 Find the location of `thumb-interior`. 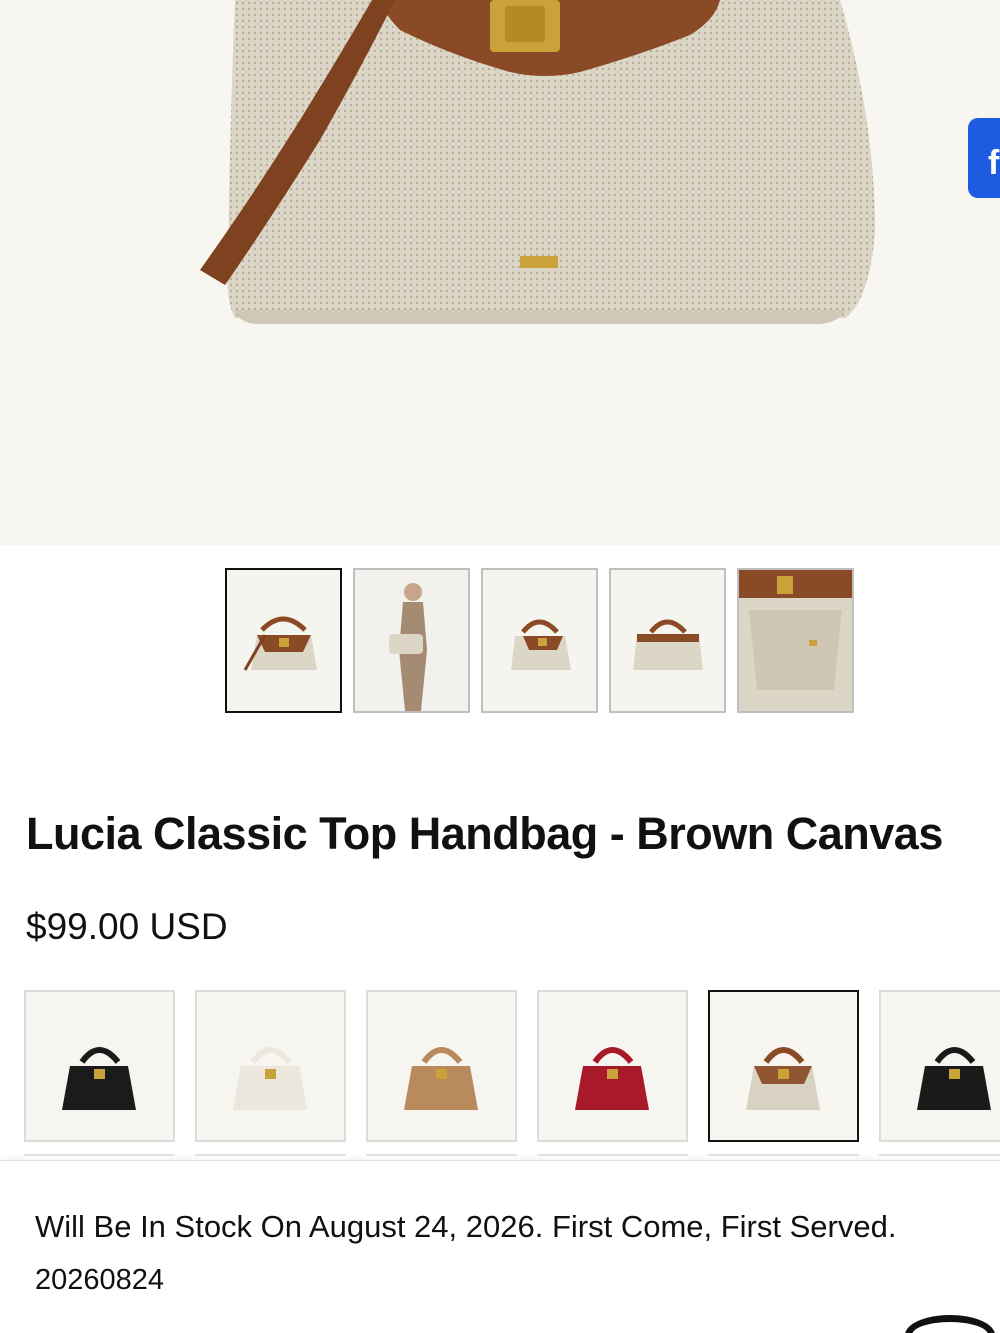

thumb-interior is located at coordinates (795, 640).